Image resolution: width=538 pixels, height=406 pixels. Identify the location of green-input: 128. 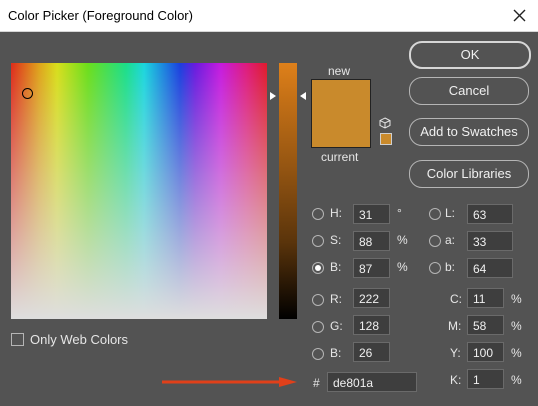
(371, 325).